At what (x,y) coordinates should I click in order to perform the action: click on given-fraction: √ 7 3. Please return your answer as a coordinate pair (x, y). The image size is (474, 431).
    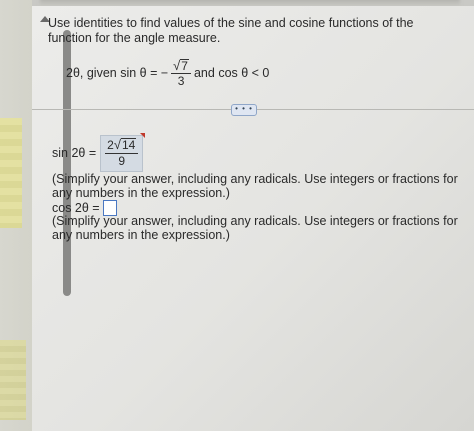
    Looking at the image, I should click on (181, 72).